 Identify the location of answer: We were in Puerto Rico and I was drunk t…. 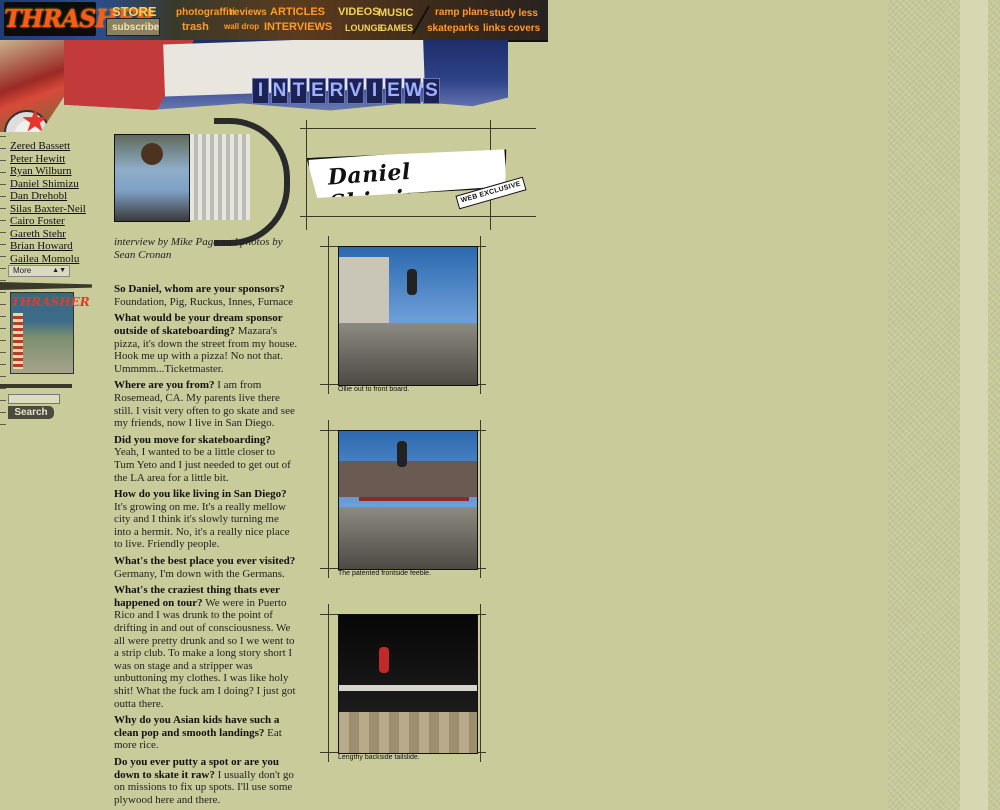
(205, 653).